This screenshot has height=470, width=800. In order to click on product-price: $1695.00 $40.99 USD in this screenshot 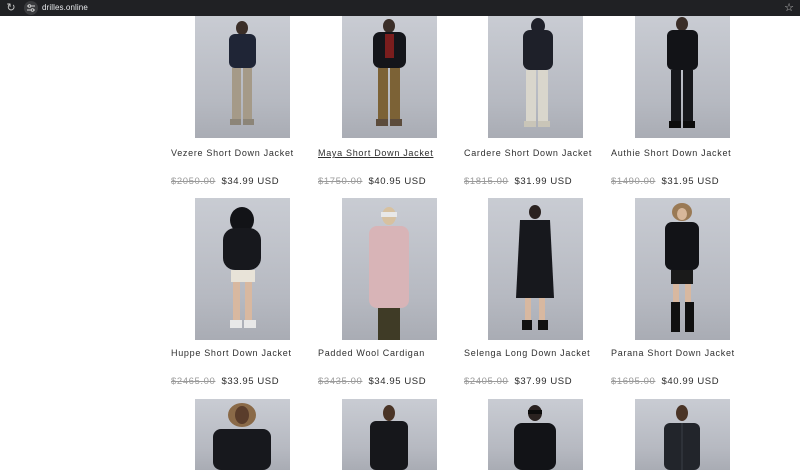, I will do `click(665, 381)`.